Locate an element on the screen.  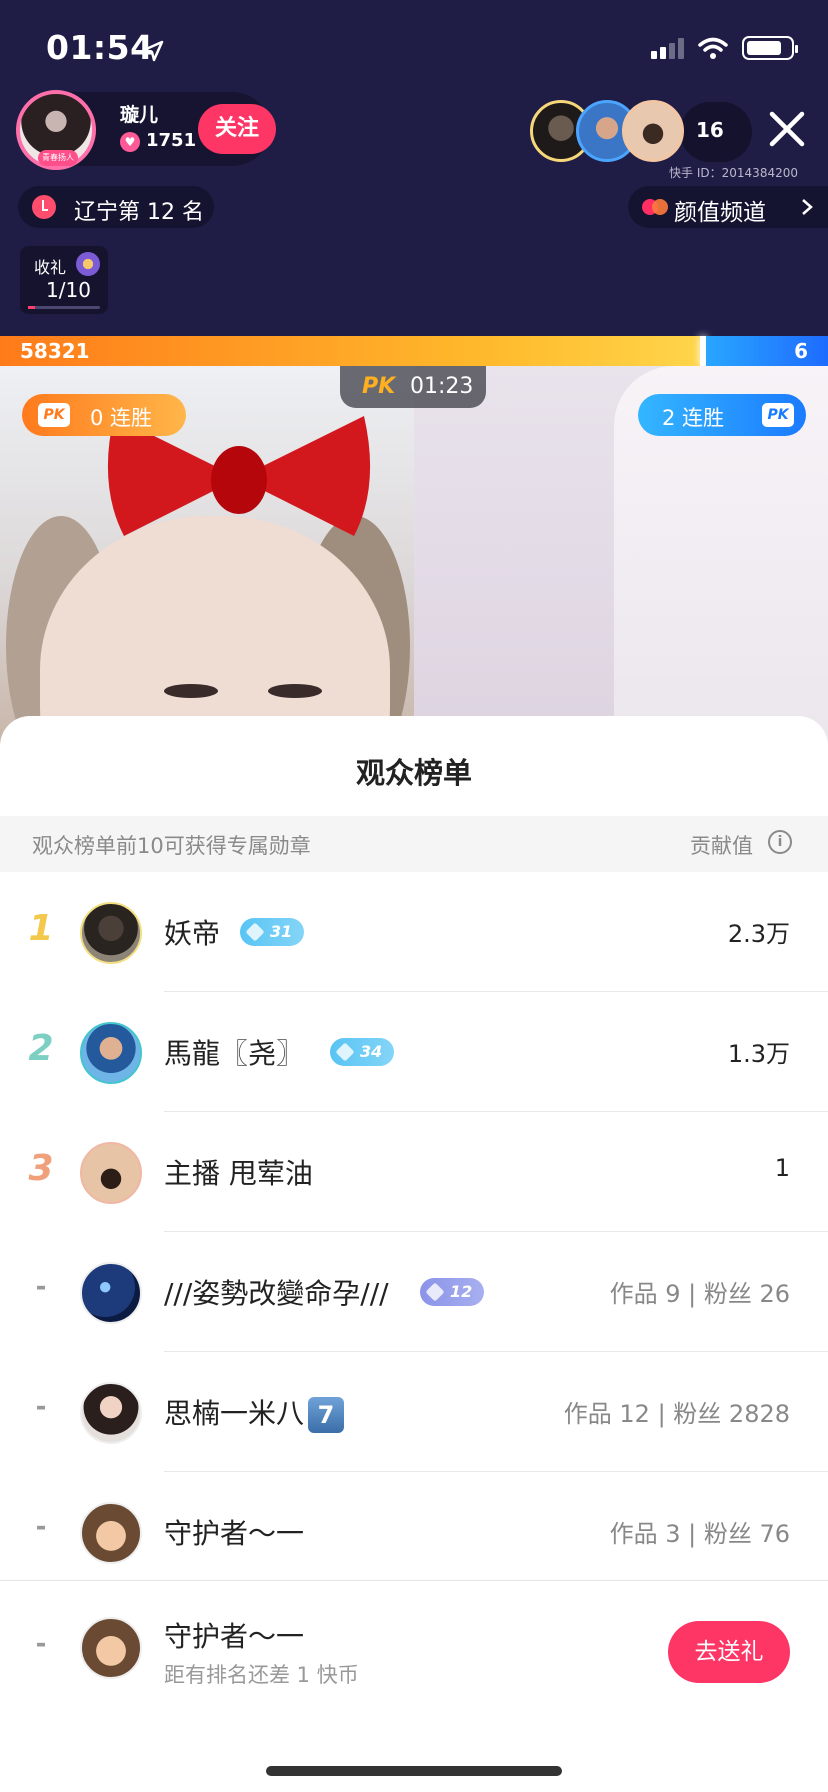
host-likes: 1751 is located at coordinates (171, 140).